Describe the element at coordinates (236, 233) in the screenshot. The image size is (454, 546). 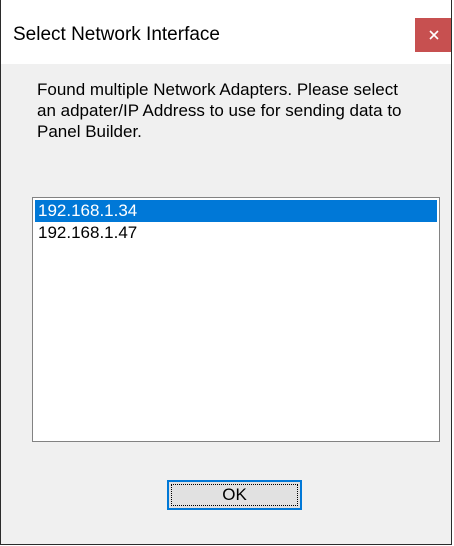
I see `list-item-adapter-2: 192.168.1.47` at that location.